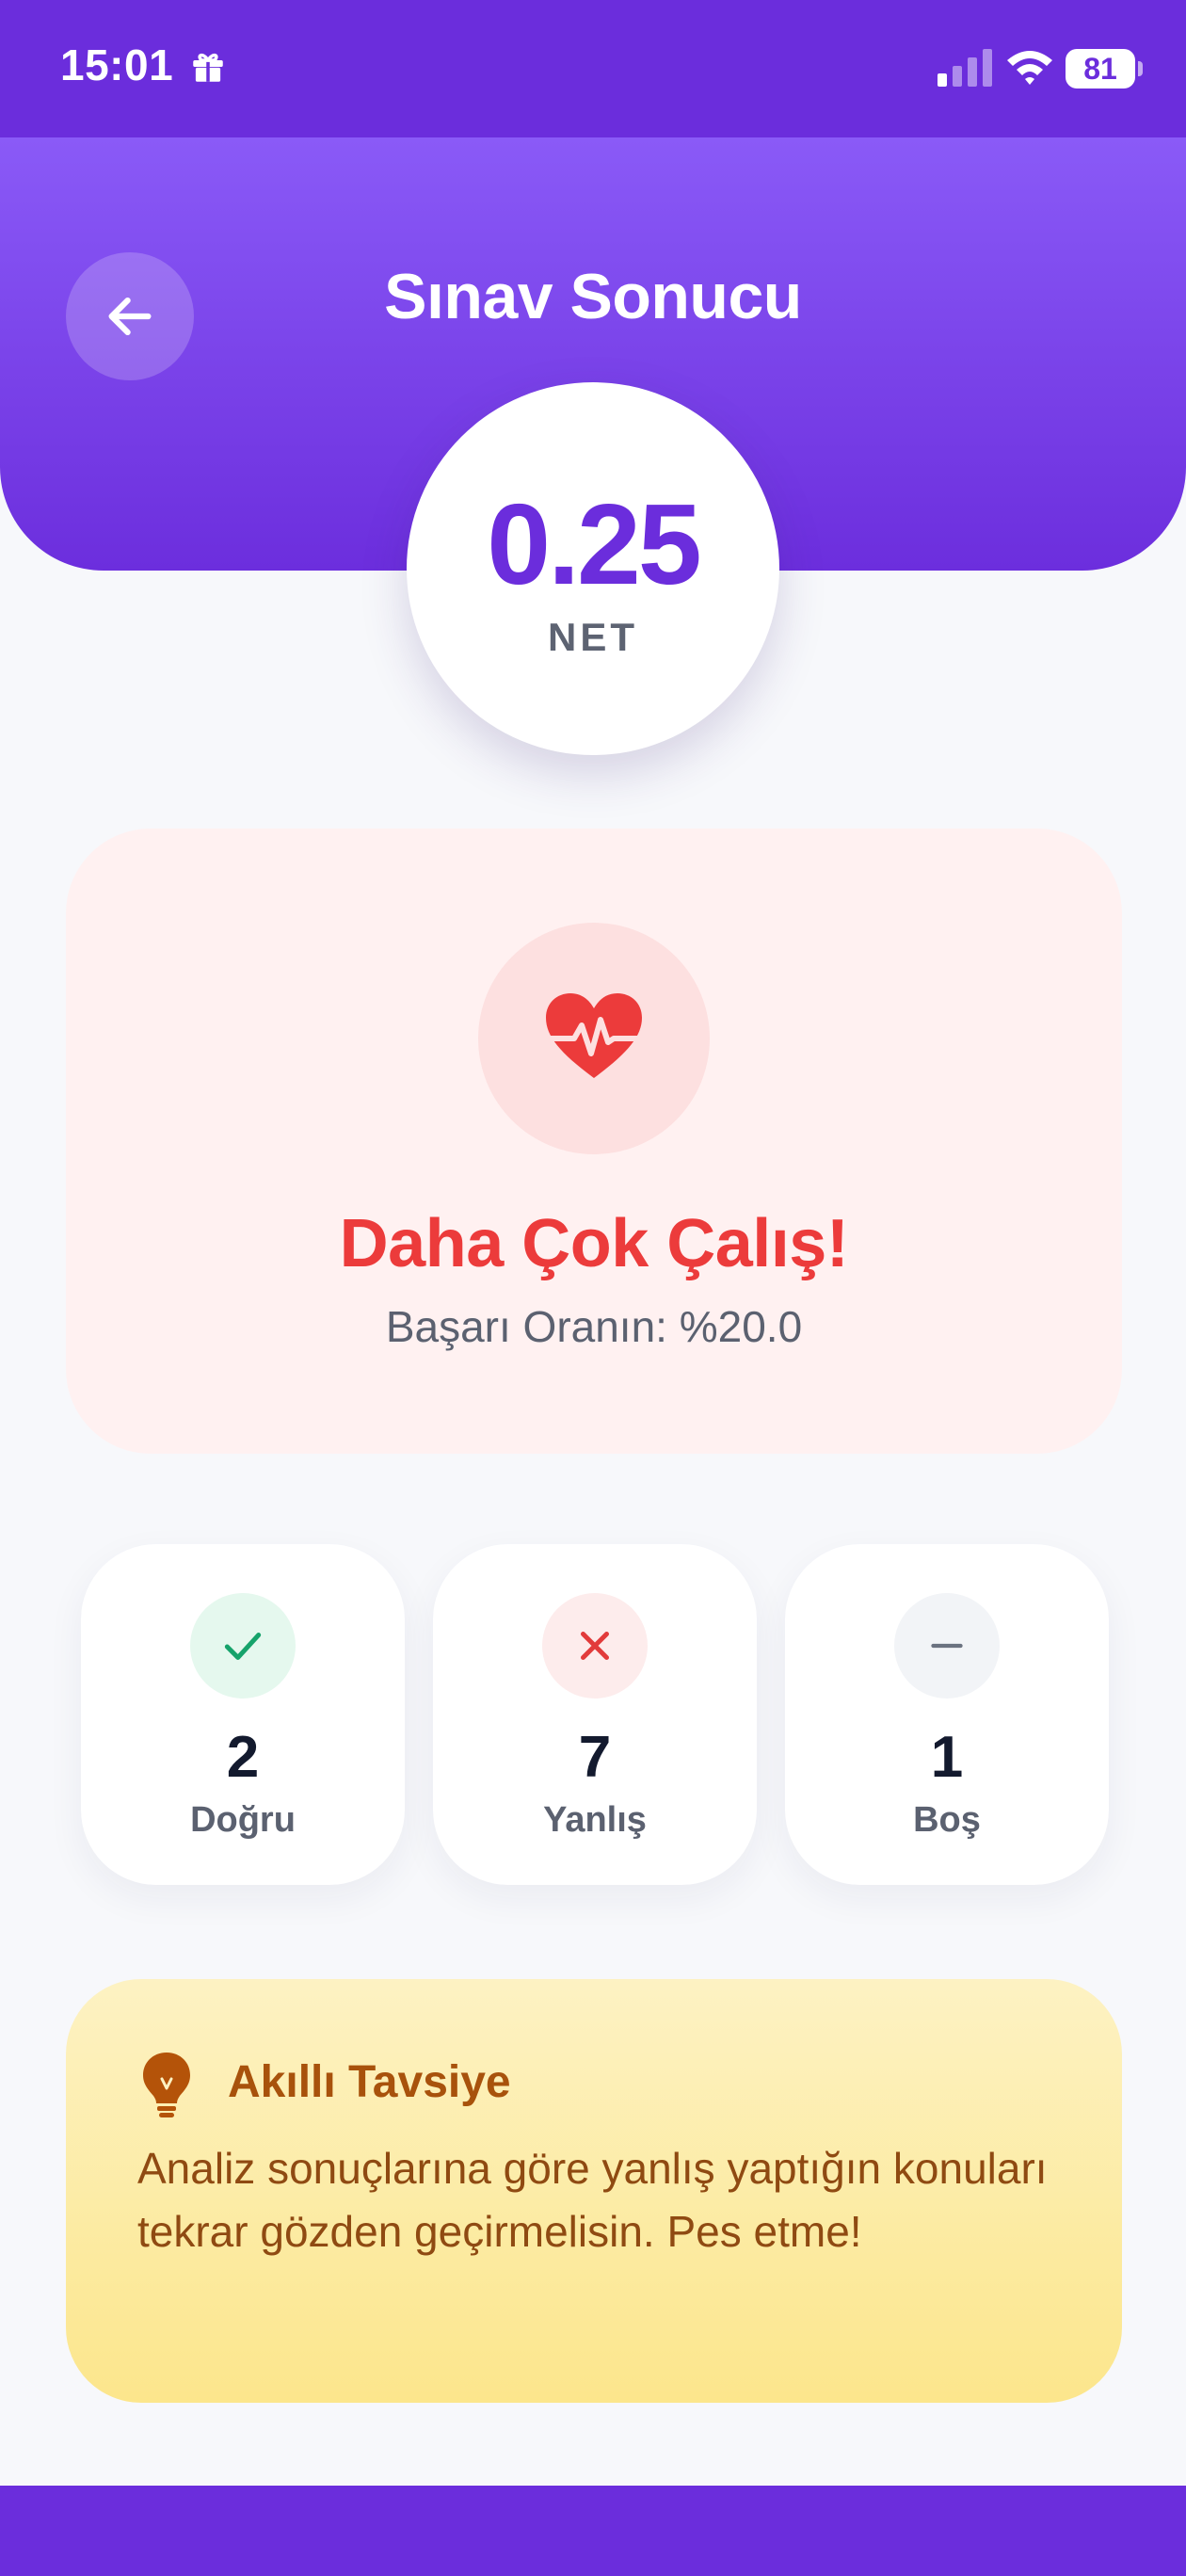 This screenshot has width=1186, height=2576. I want to click on gift-icon, so click(208, 68).